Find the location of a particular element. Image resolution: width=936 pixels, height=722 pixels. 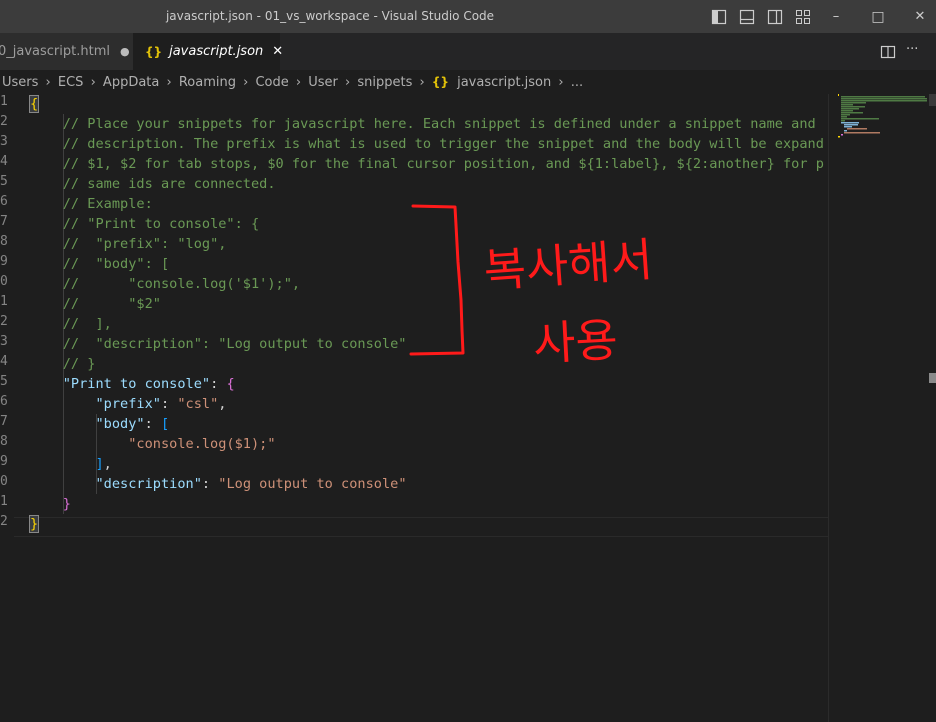

breadcrumb-item: AppData is located at coordinates (131, 82).